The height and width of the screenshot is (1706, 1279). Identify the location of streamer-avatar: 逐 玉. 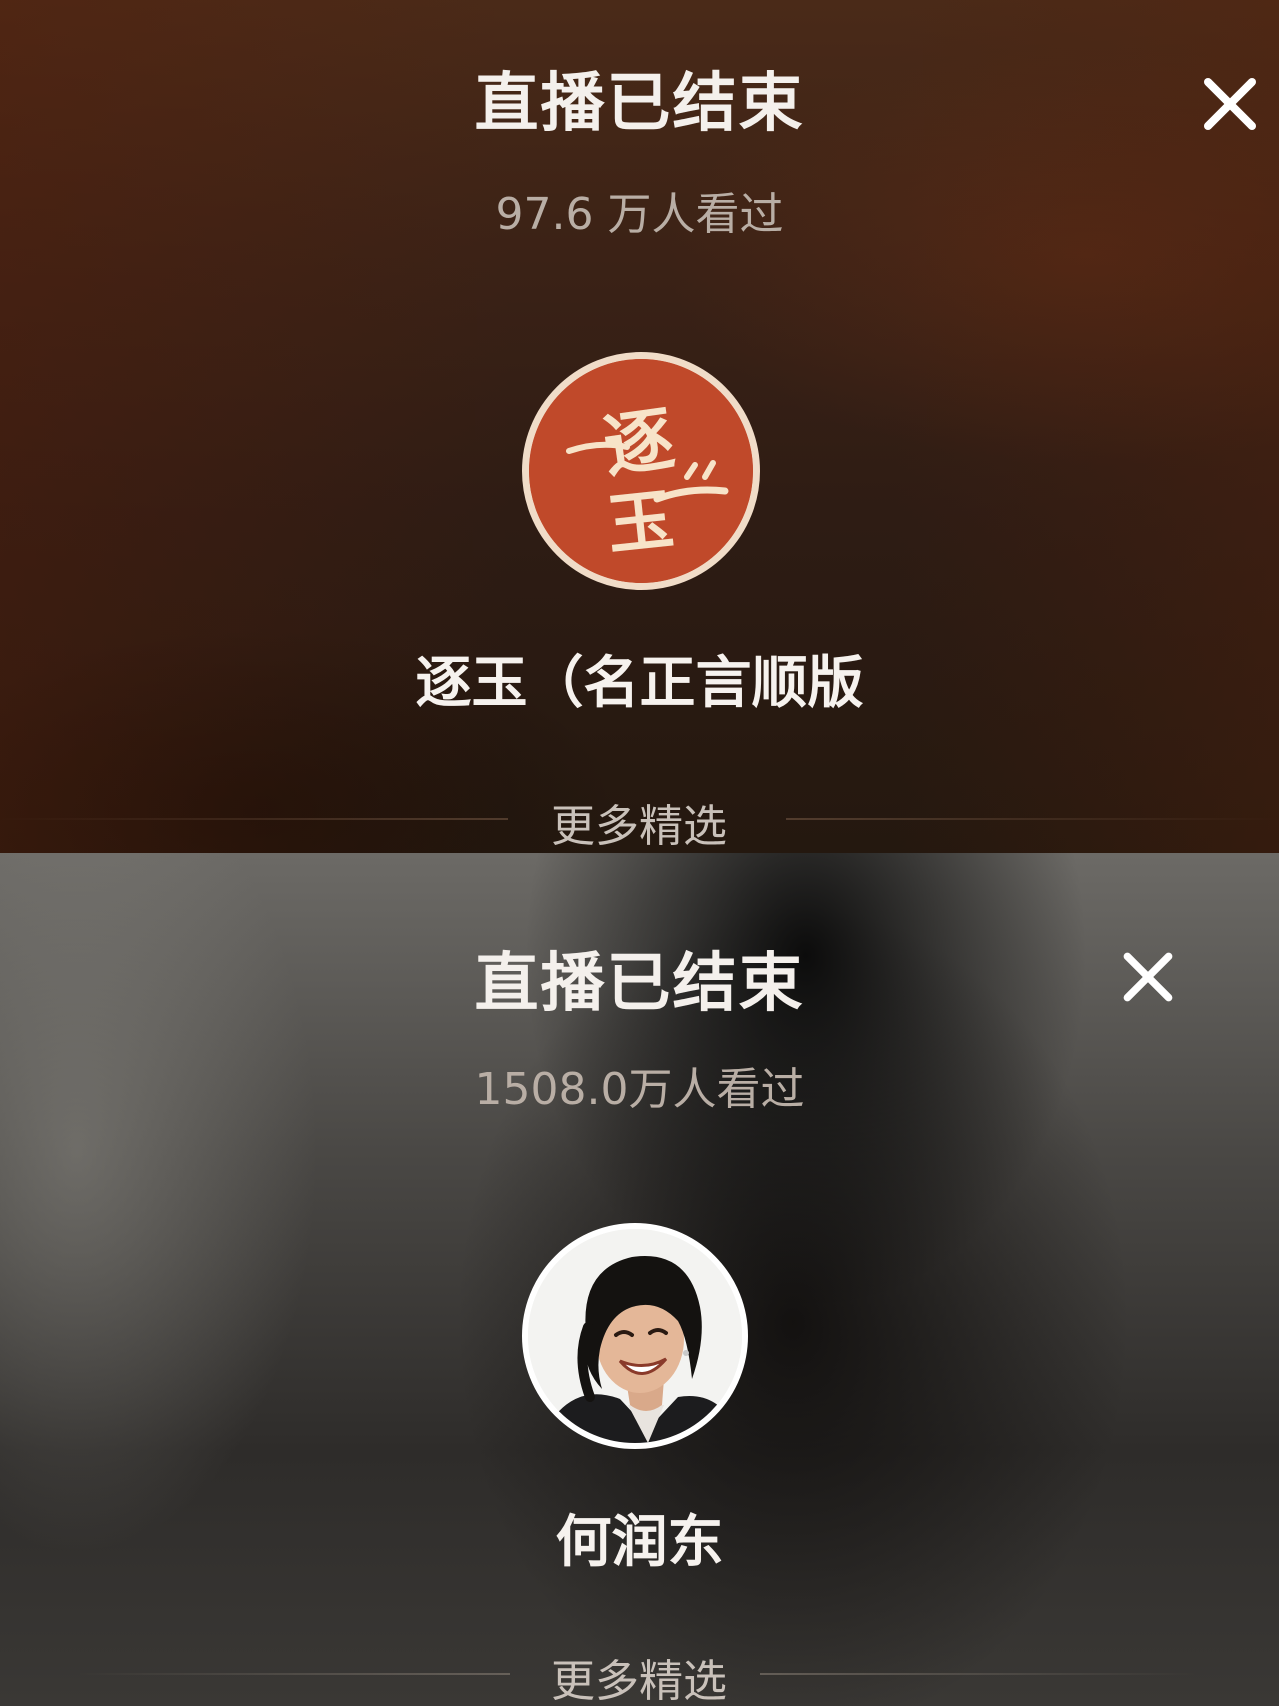
(641, 471).